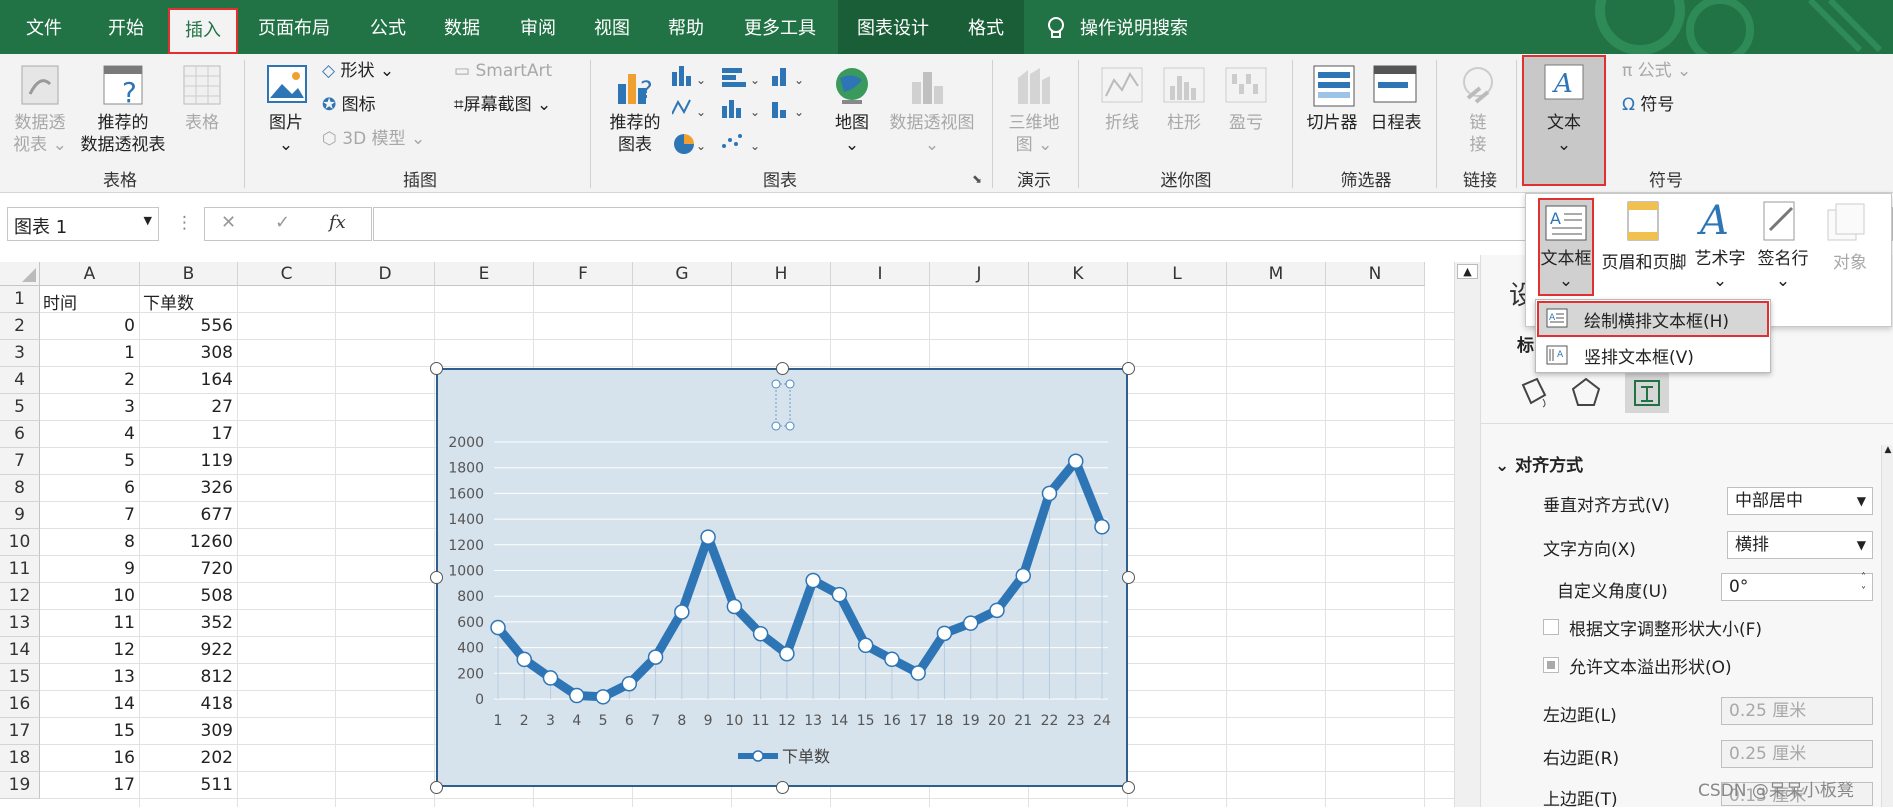  I want to click on tab-home: 开始, so click(126, 27).